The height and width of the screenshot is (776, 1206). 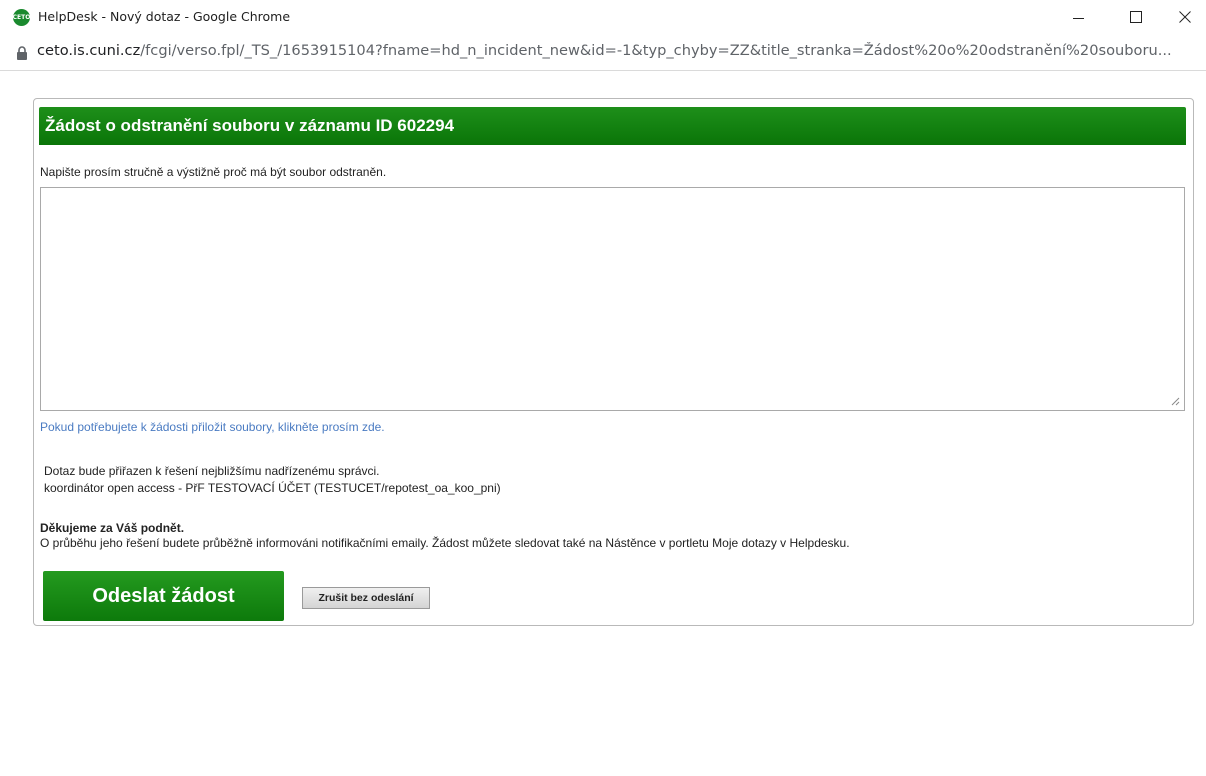 I want to click on lock-icon, so click(x=22, y=53).